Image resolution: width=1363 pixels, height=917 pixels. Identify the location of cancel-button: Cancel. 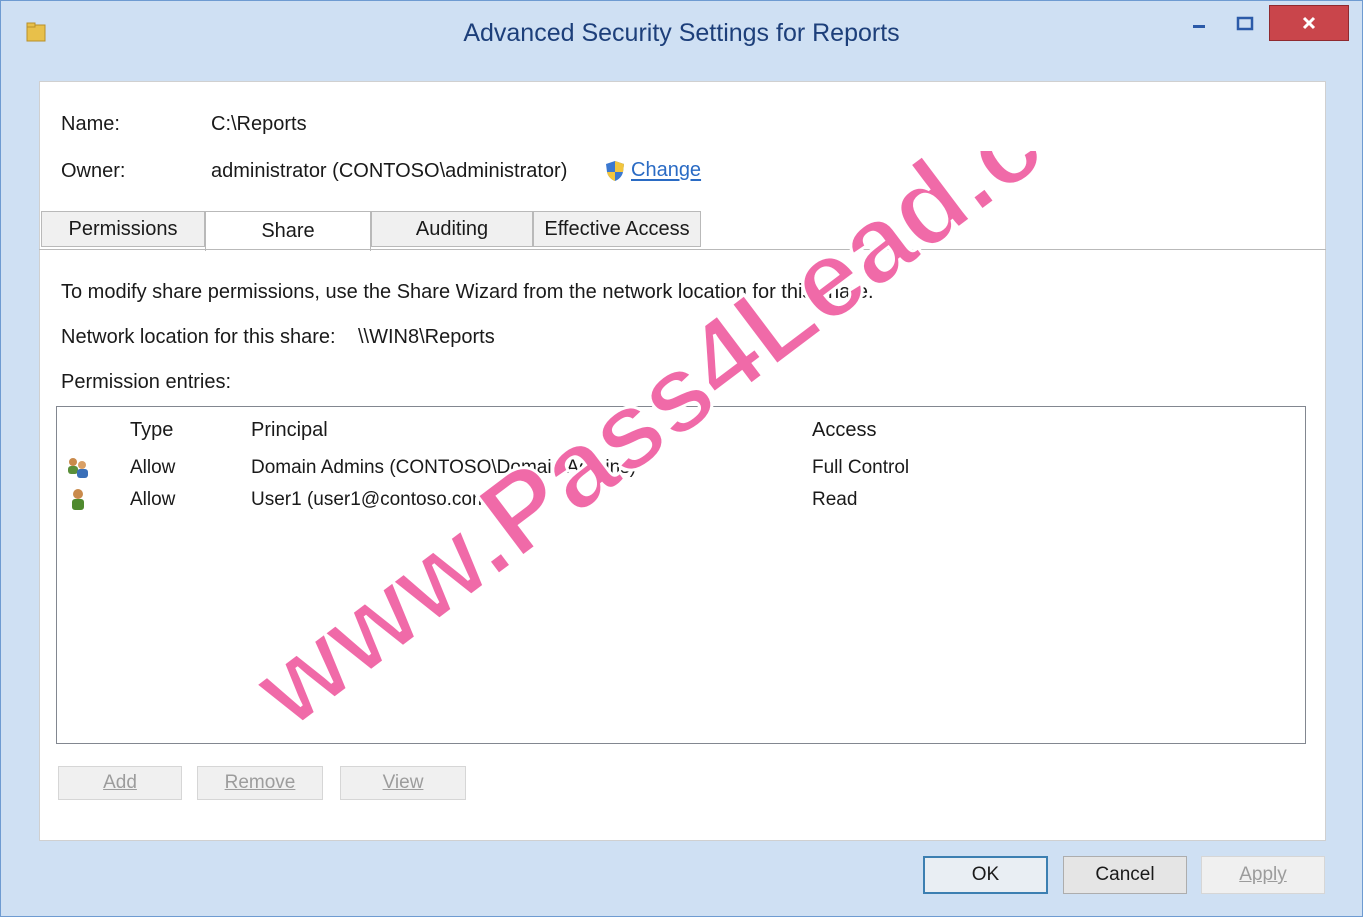
(1125, 875).